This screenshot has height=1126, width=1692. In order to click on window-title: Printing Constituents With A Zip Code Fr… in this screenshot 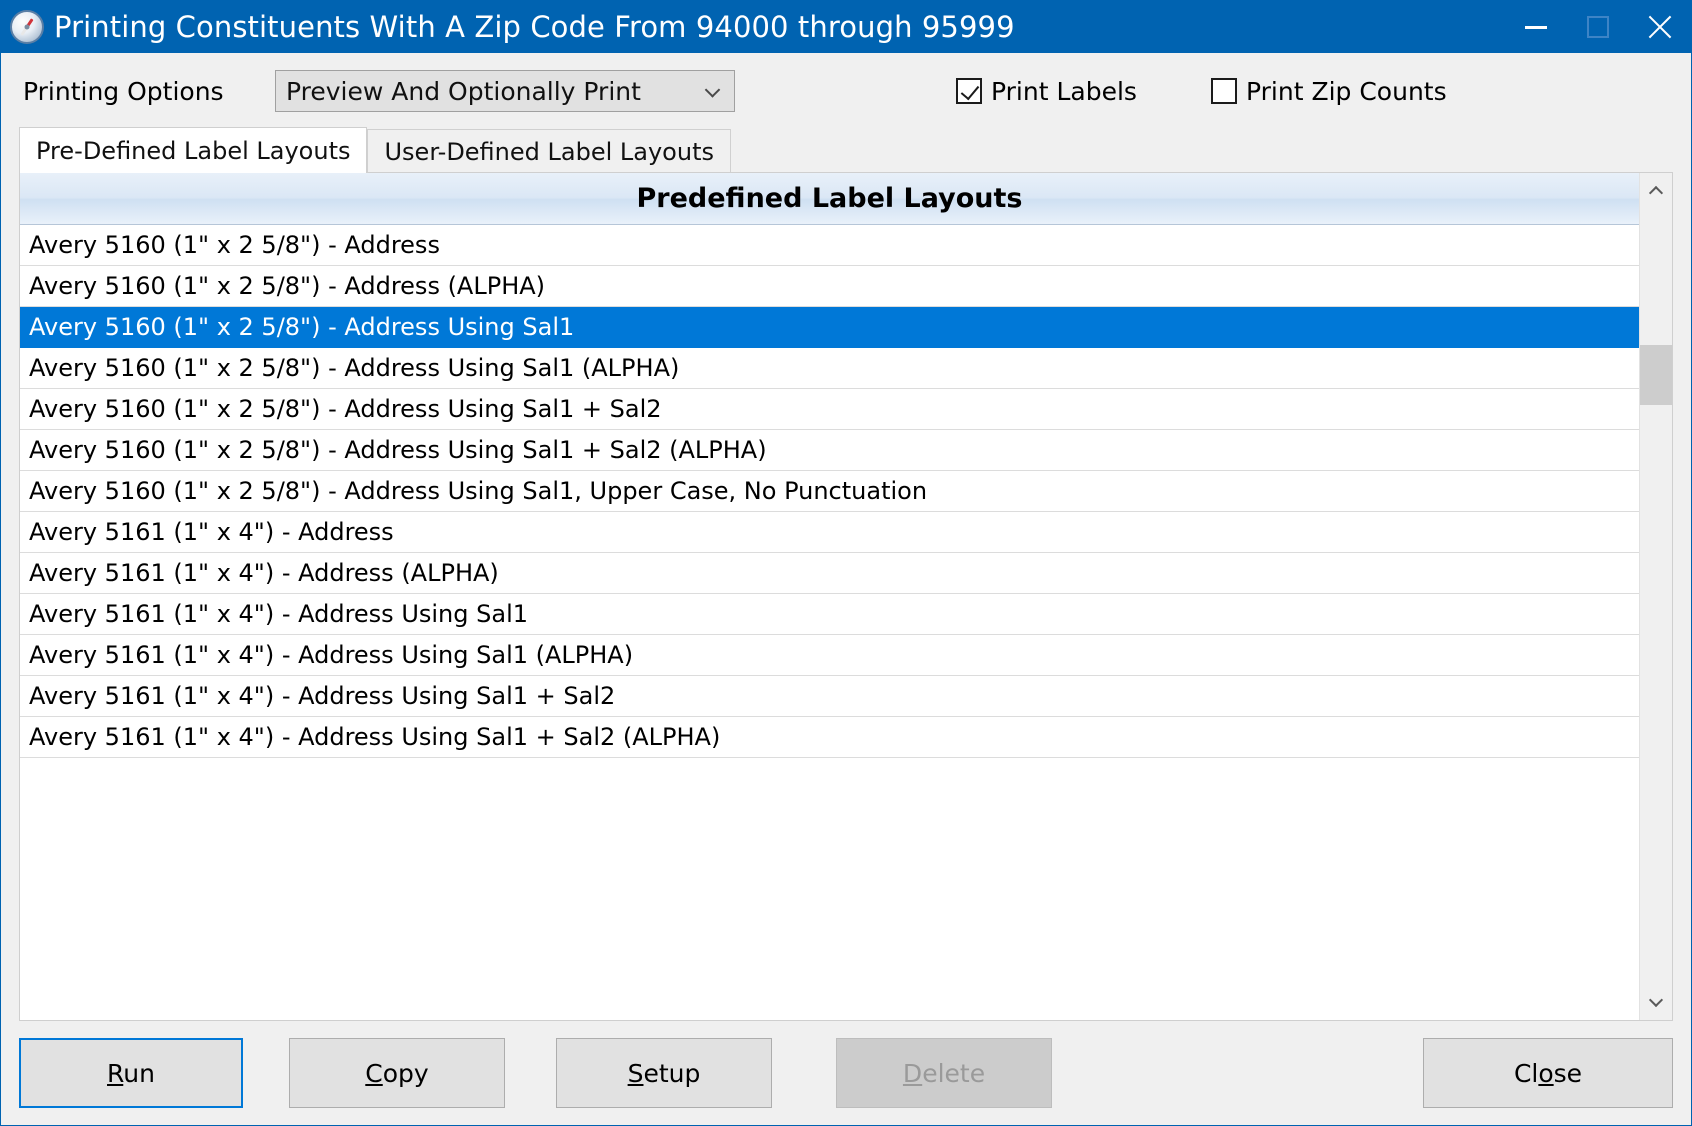, I will do `click(534, 27)`.